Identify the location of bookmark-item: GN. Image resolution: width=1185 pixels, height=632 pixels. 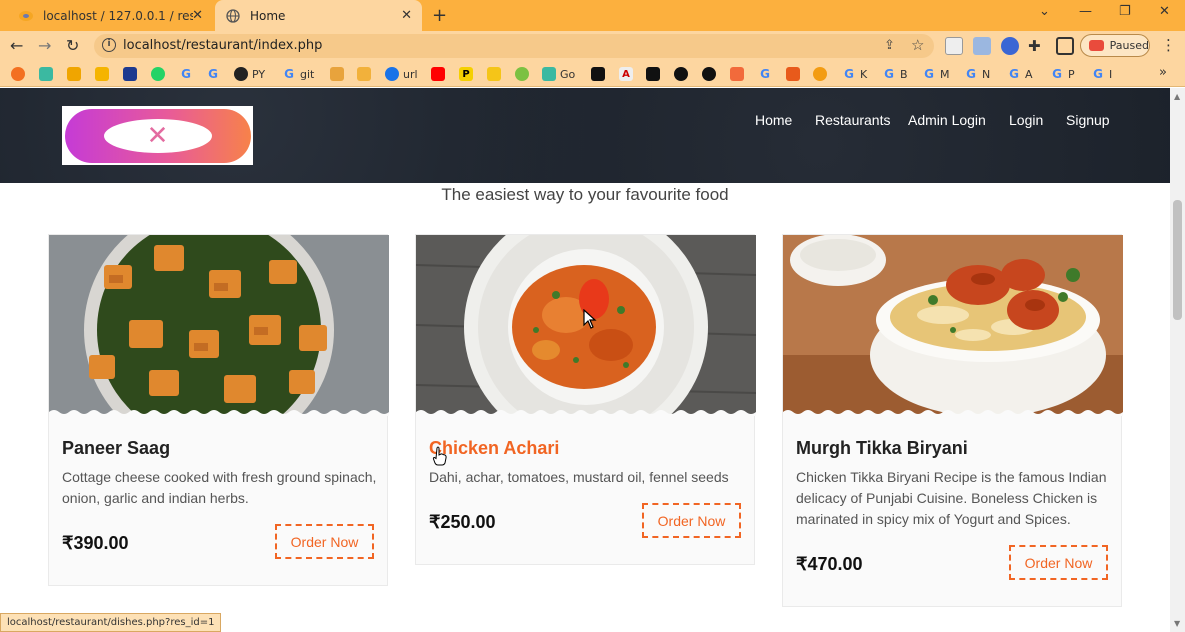
(977, 74).